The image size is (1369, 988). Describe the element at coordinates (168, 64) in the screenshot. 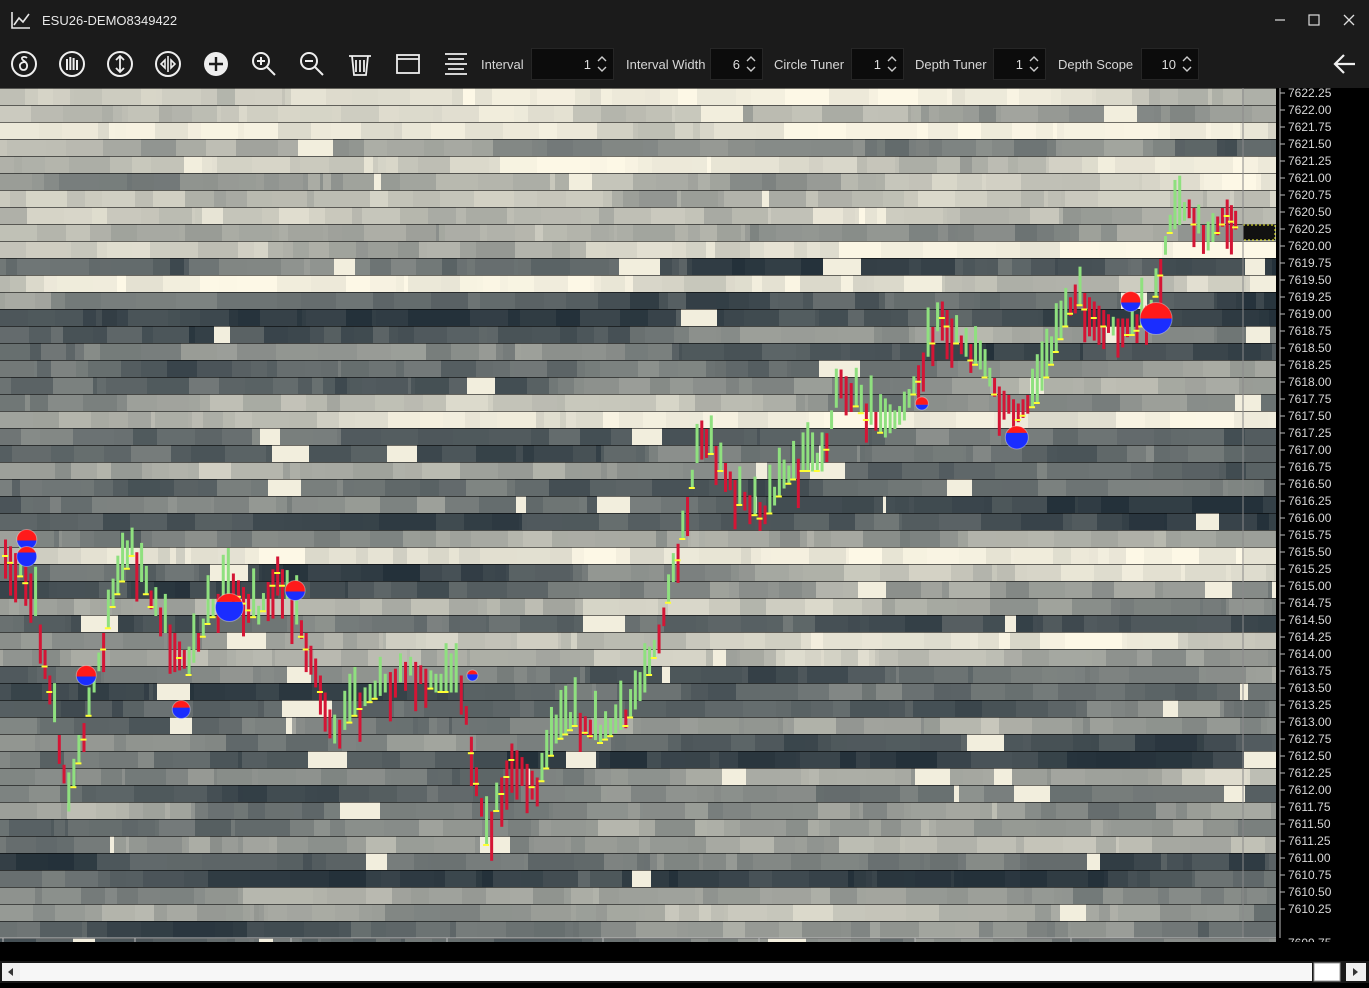

I see `horizontal-autoscale-icon` at that location.